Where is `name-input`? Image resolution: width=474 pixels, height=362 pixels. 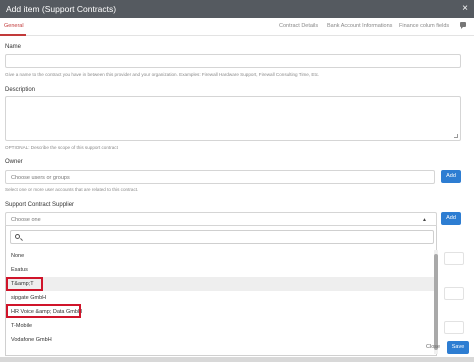 name-input is located at coordinates (233, 61).